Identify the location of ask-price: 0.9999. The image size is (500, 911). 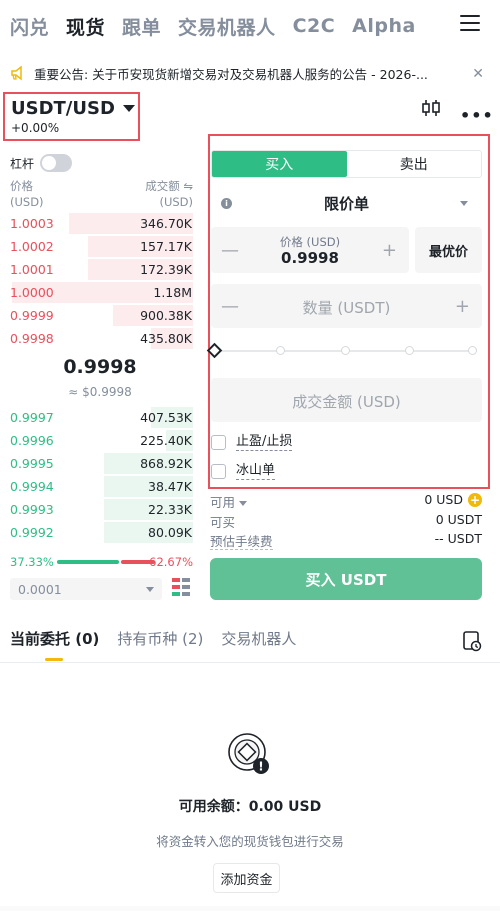
(27, 315).